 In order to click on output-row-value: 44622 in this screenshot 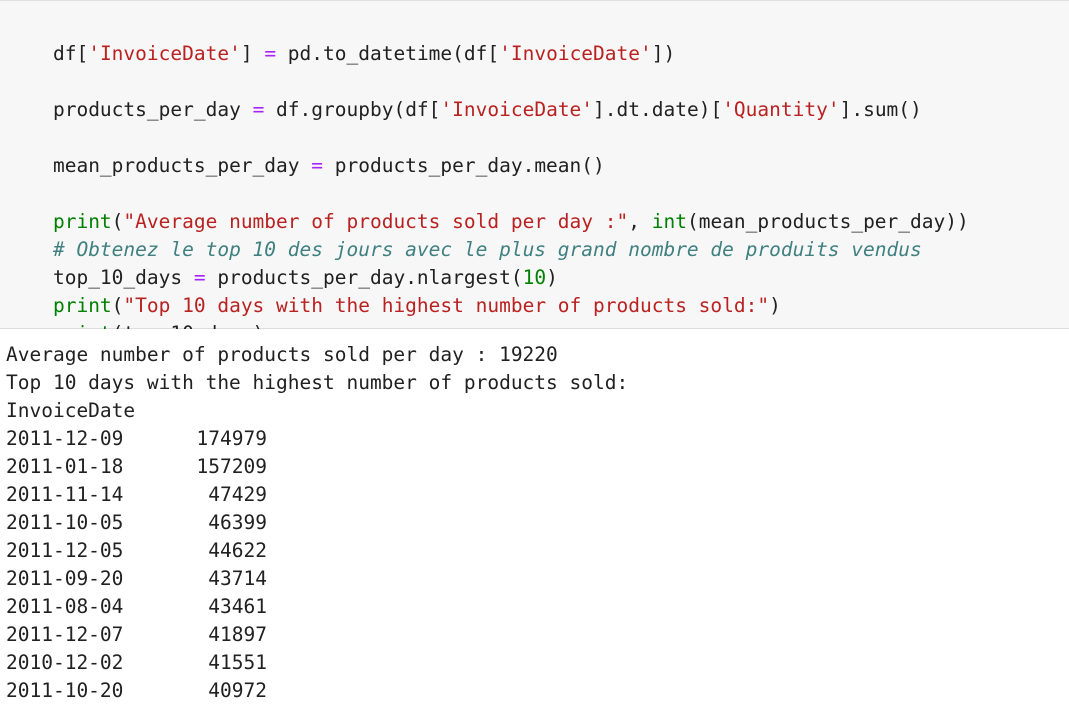, I will do `click(237, 550)`.